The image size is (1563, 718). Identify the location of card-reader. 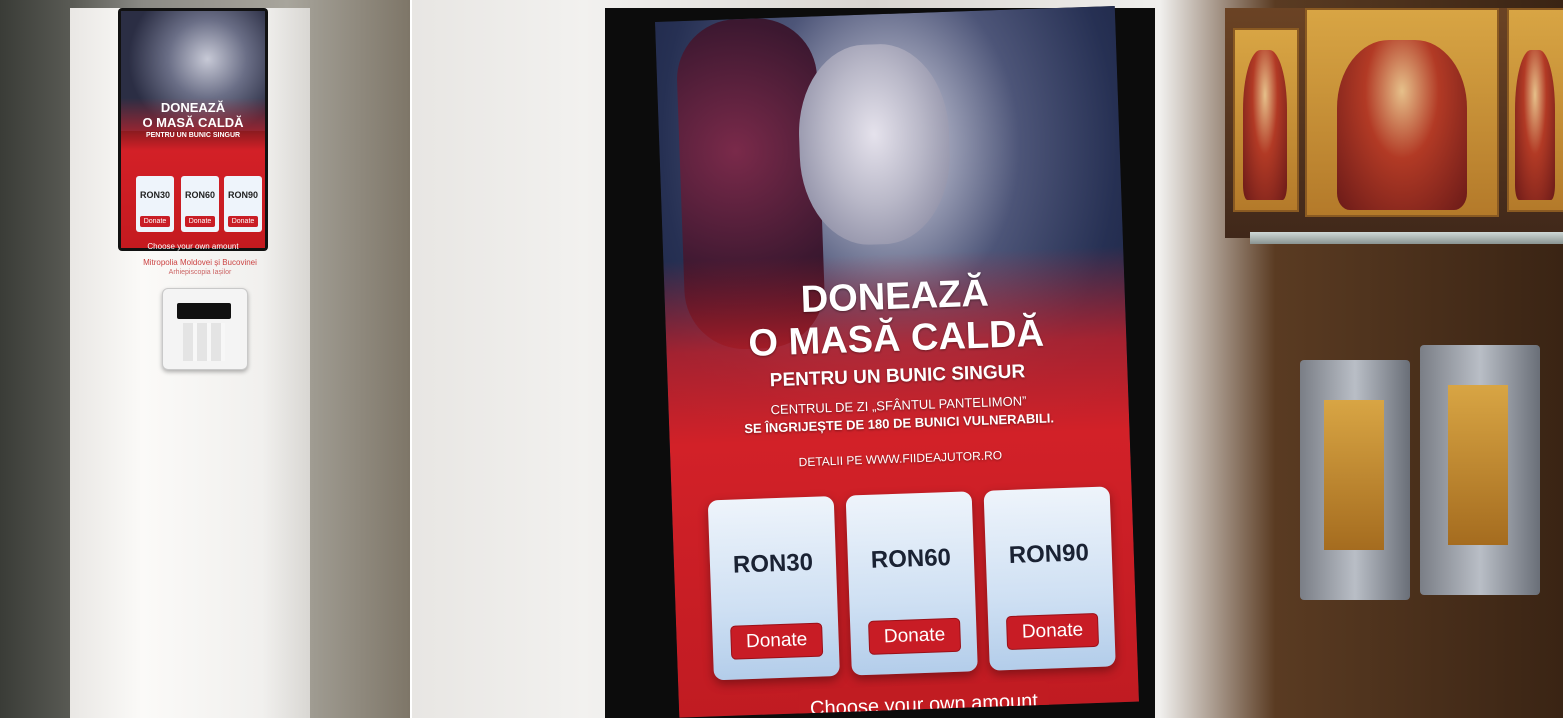
(205, 329).